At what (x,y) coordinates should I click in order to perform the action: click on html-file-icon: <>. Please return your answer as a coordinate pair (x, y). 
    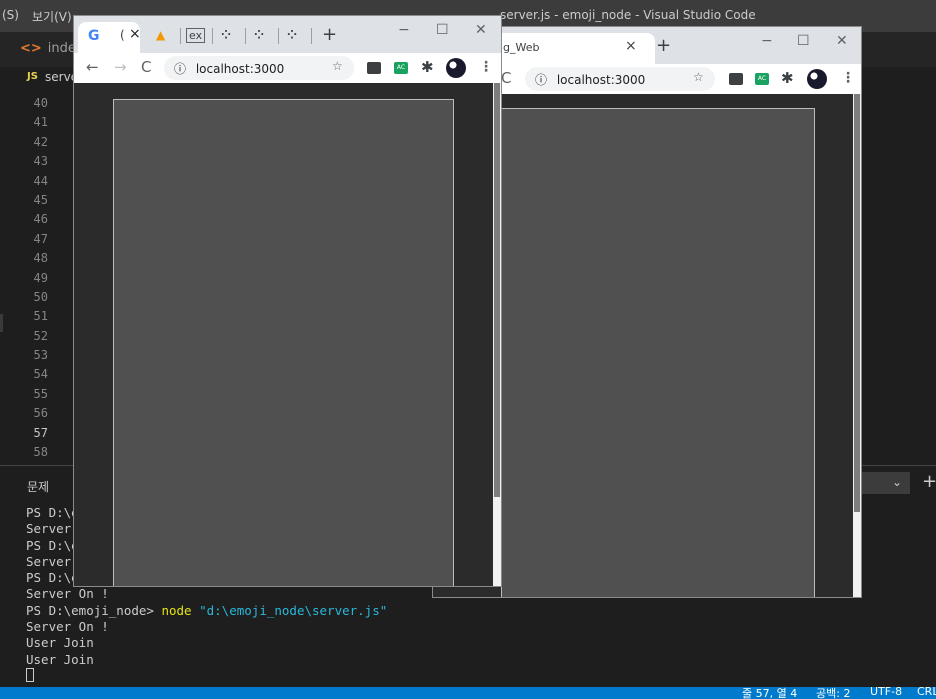
    Looking at the image, I should click on (31, 48).